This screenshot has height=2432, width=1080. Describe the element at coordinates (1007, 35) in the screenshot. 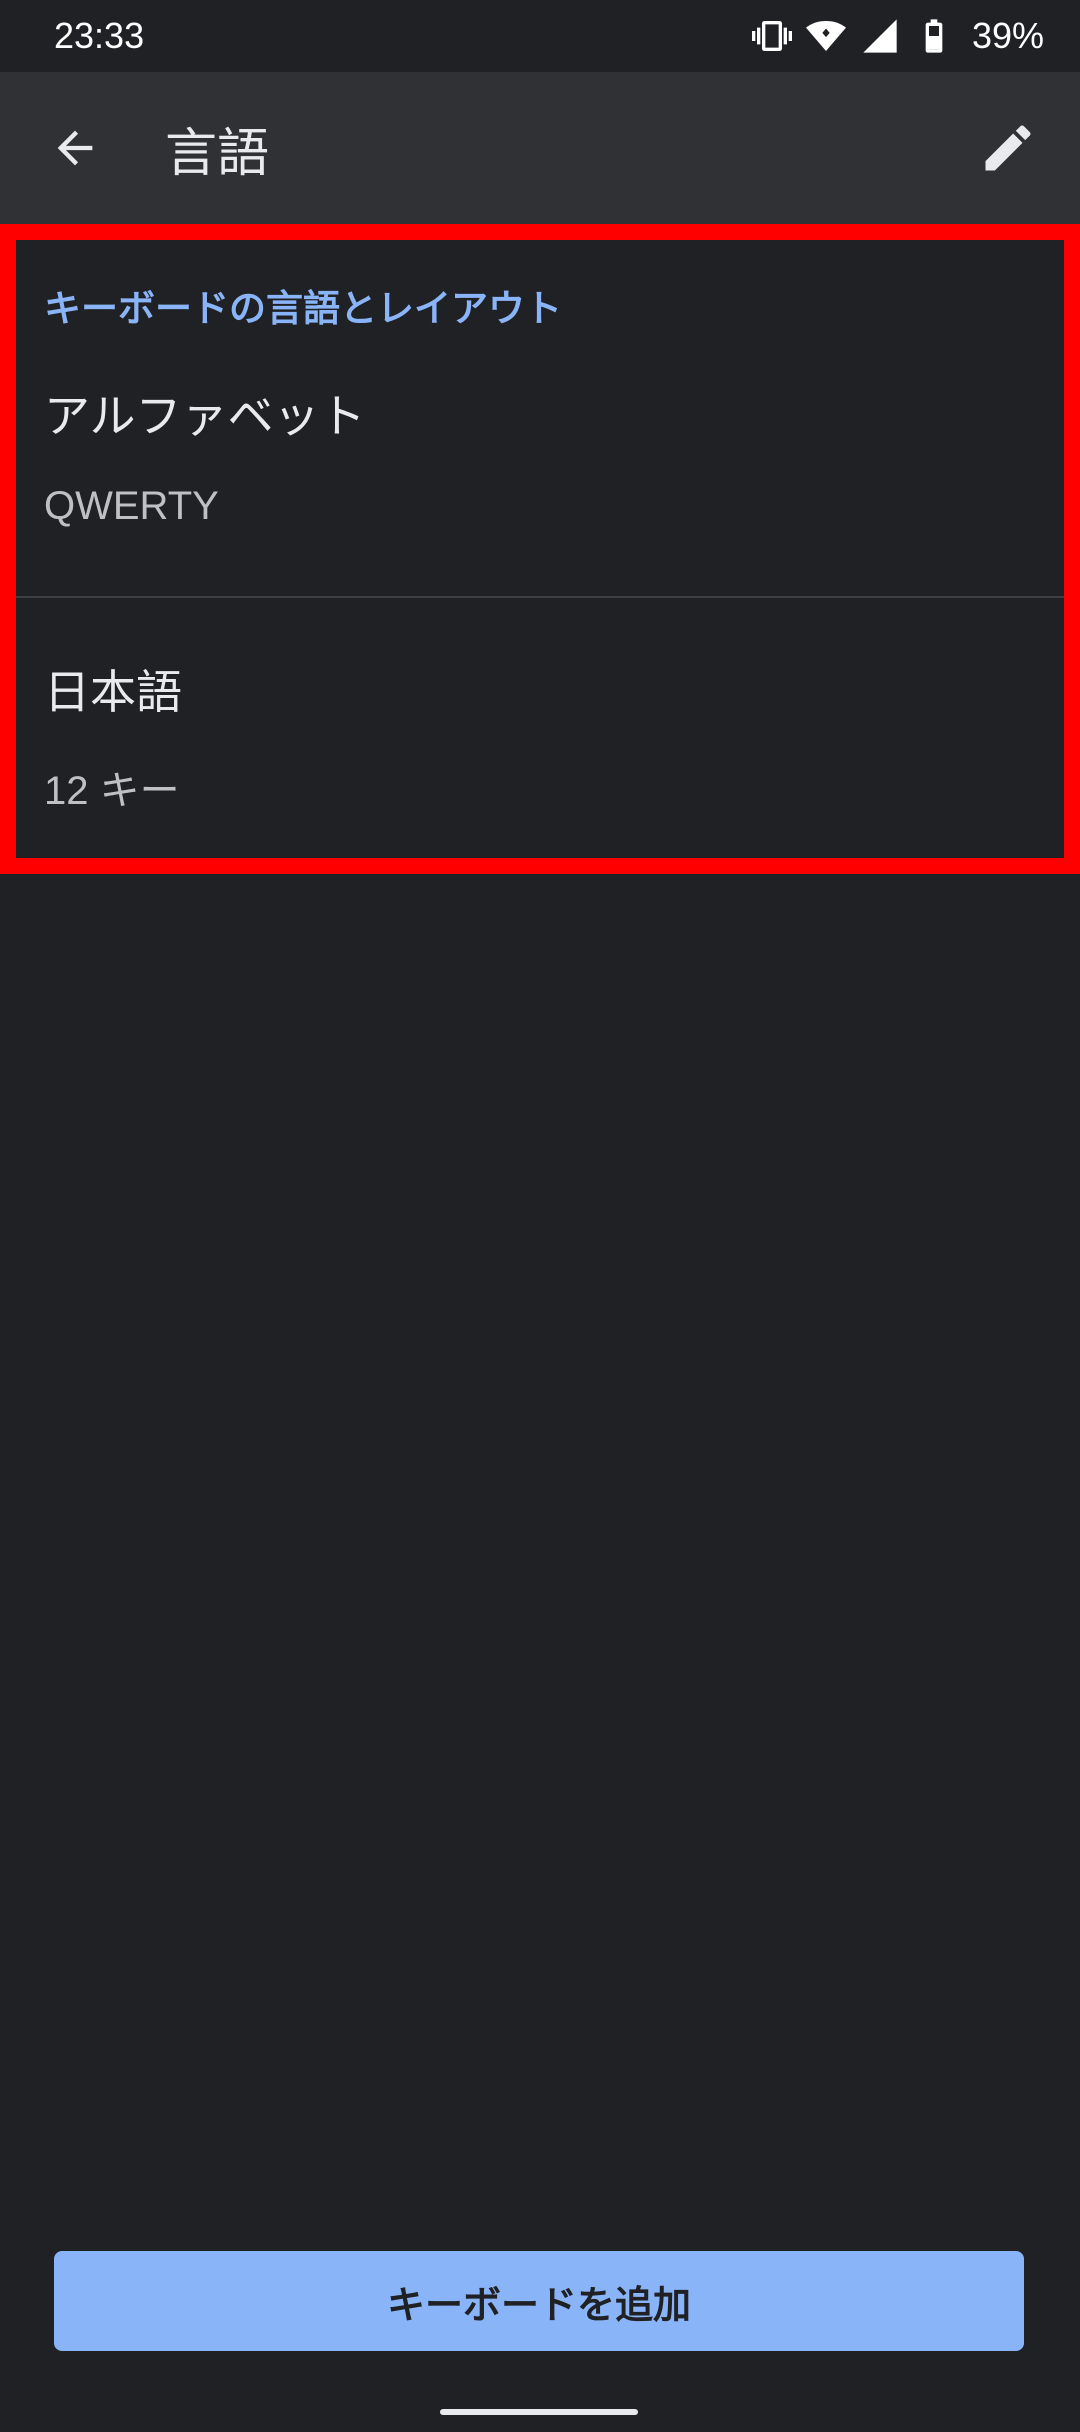

I see `battery-percent: 39%` at that location.